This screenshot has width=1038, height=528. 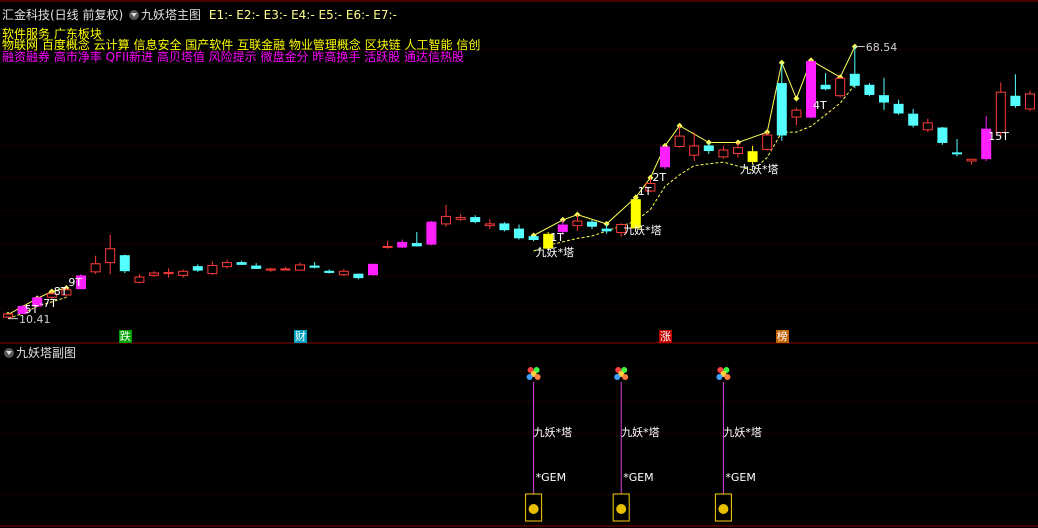 What do you see at coordinates (35, 319) in the screenshot?
I see `price-label: 10.41` at bounding box center [35, 319].